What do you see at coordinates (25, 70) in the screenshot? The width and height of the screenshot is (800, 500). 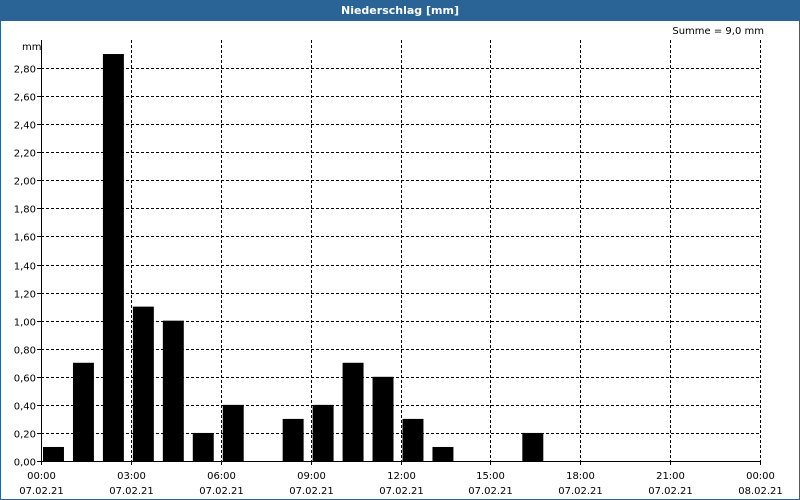 I see `y-tick-label: 2,80` at bounding box center [25, 70].